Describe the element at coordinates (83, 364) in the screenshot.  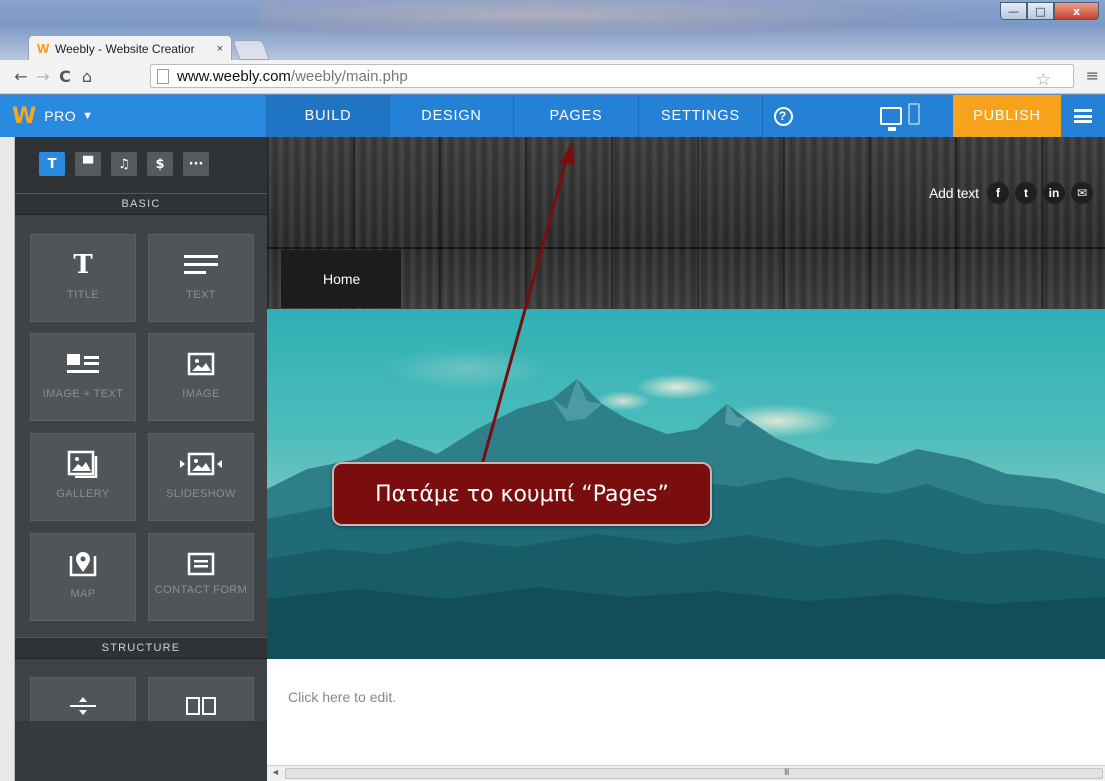
I see `image-text-icon` at that location.